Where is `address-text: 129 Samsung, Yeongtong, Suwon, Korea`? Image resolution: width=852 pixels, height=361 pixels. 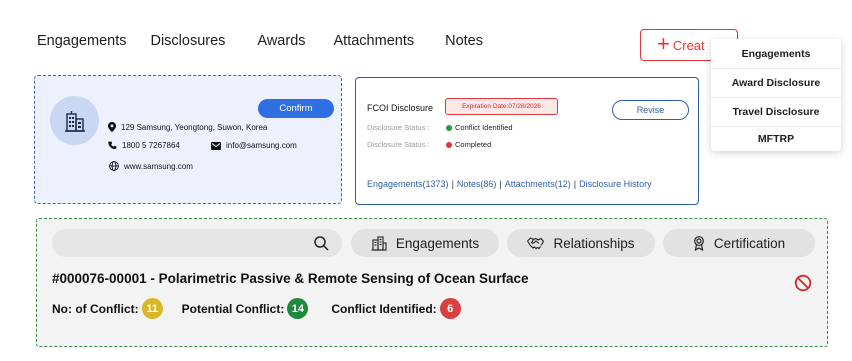 address-text: 129 Samsung, Yeongtong, Suwon, Korea is located at coordinates (194, 127).